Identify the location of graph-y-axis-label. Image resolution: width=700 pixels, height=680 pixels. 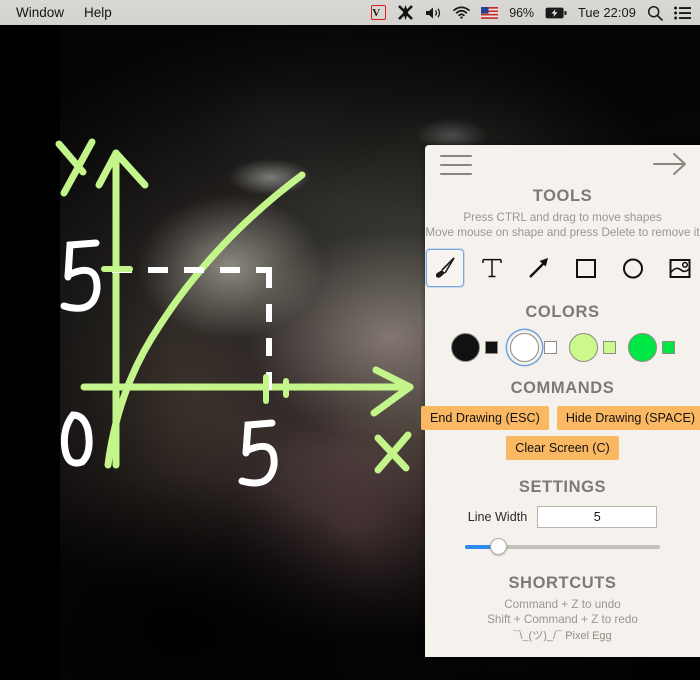
(75, 167).